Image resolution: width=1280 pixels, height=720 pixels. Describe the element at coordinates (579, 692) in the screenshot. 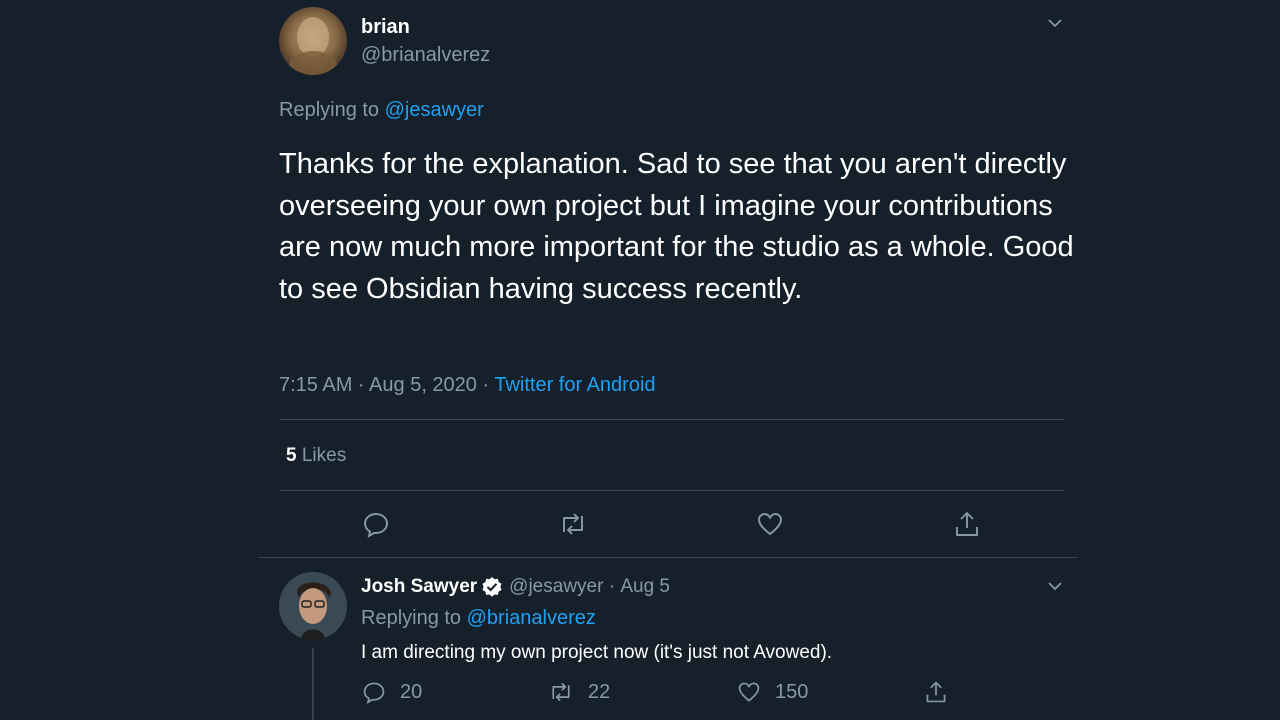

I see `retweet-action: 22` at that location.